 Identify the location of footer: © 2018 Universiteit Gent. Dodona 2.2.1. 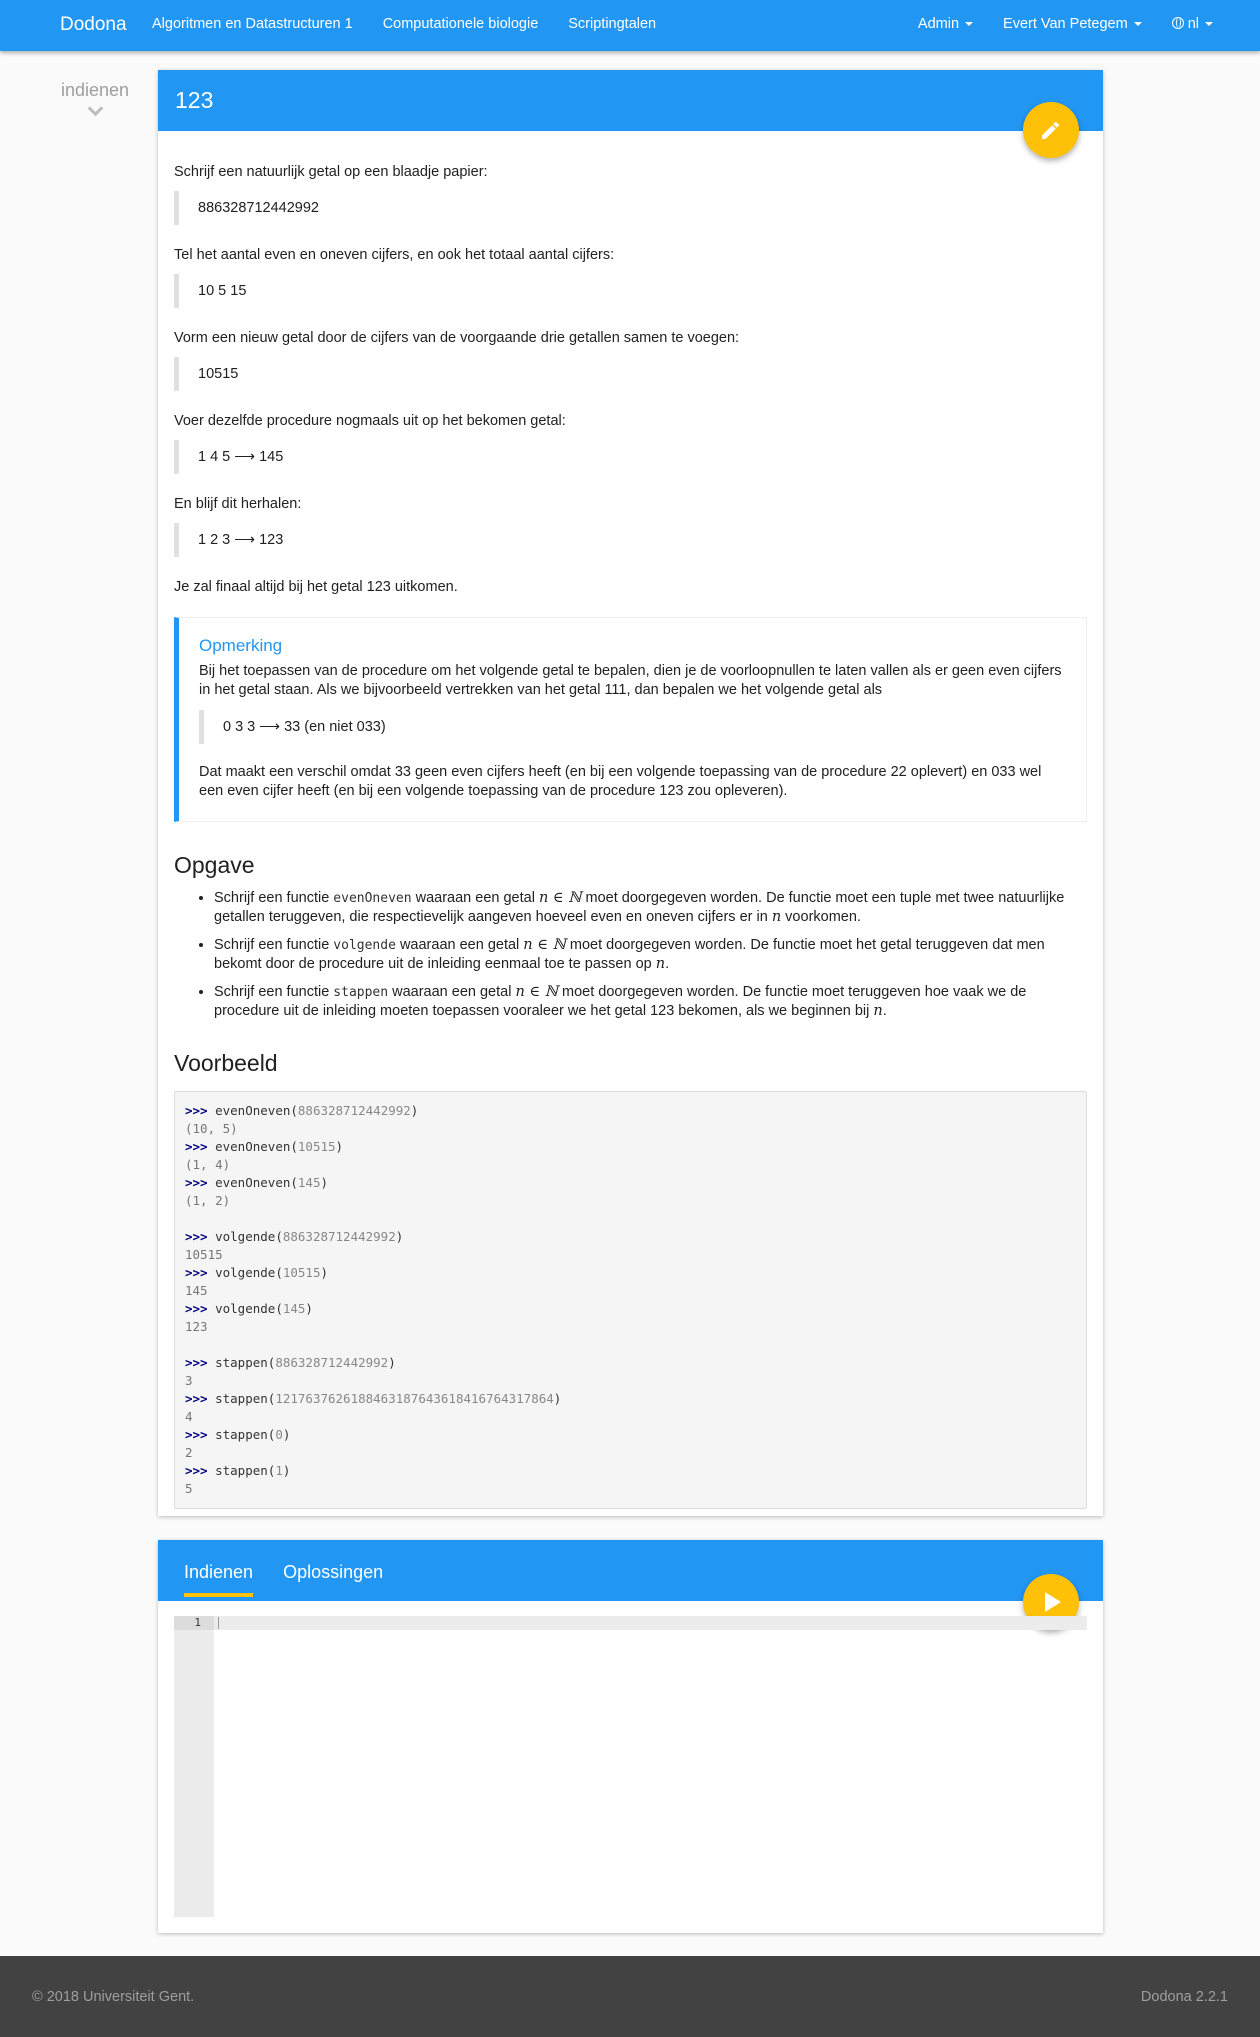
(630, 1996).